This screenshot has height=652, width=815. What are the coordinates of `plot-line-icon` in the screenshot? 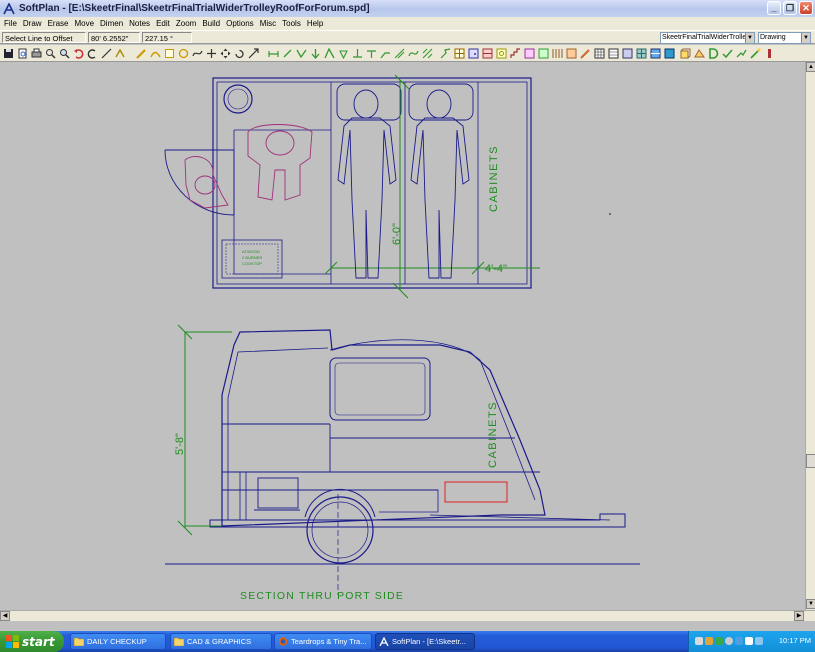 It's located at (741, 53).